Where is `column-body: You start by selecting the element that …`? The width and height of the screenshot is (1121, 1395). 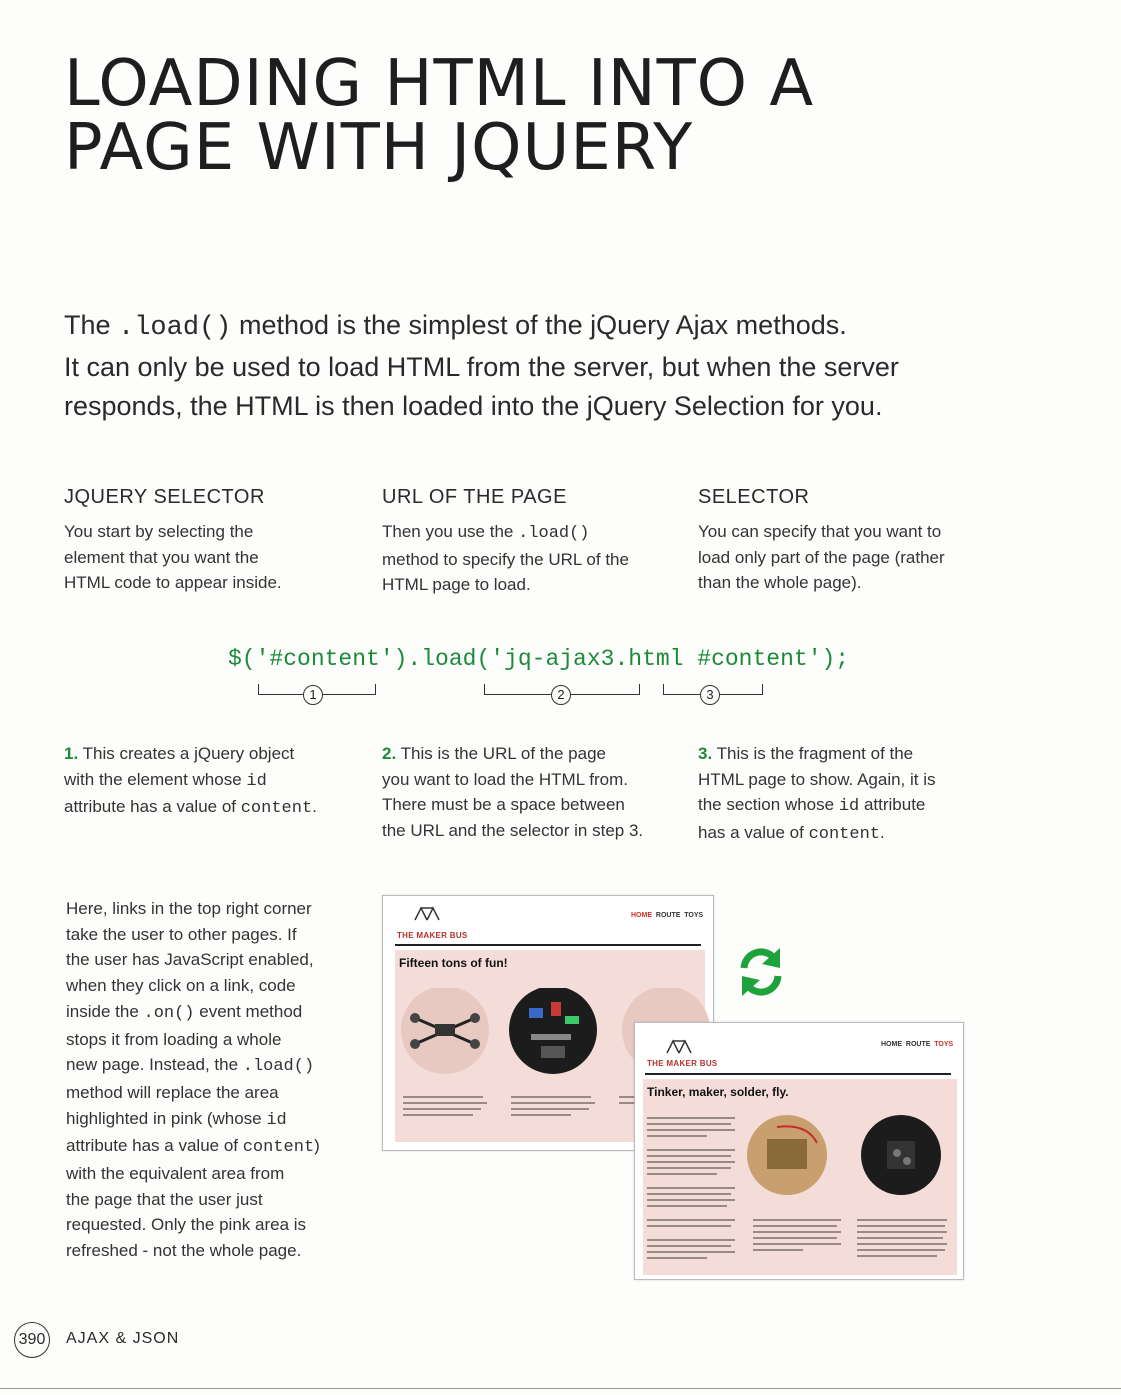
column-body: You start by selecting the element that … is located at coordinates (173, 557).